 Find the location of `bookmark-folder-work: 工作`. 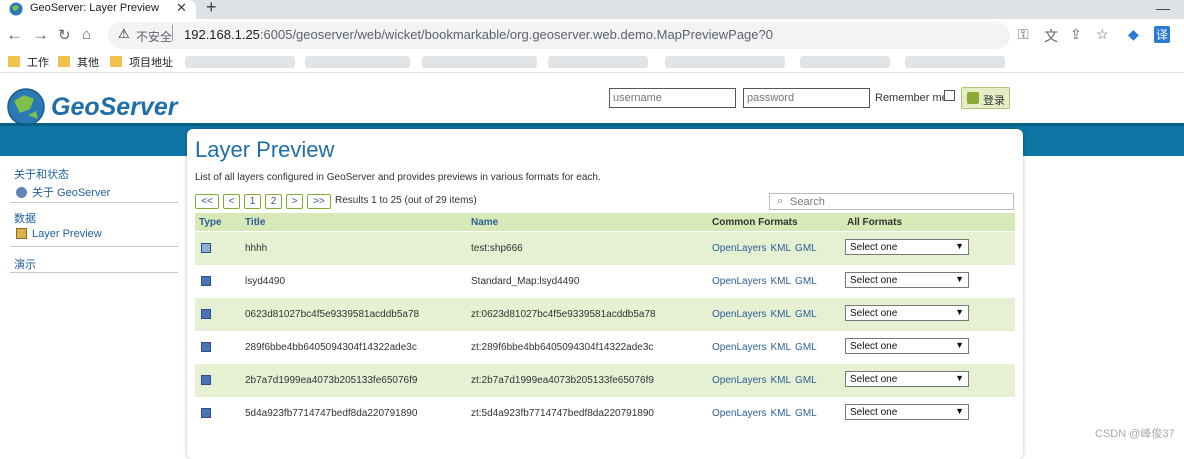

bookmark-folder-work: 工作 is located at coordinates (28, 62).